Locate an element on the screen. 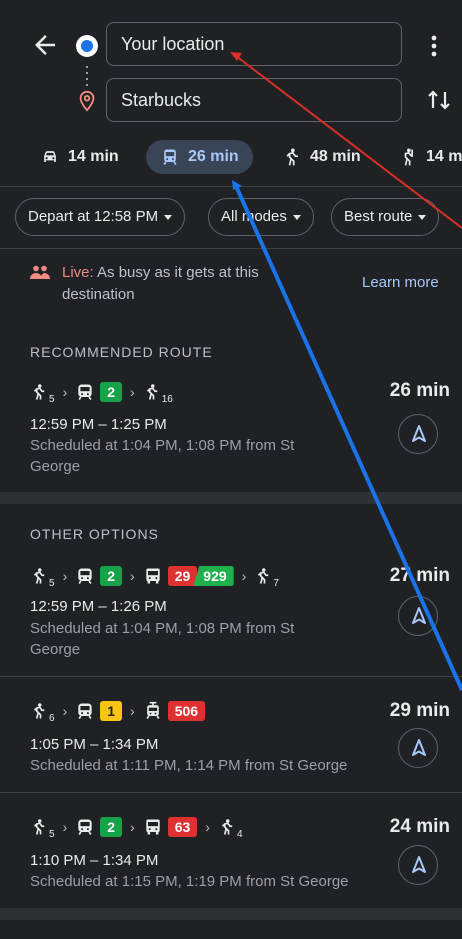 The image size is (462, 939). route-time-range: 12:59 PM – 1:26 PM is located at coordinates (98, 606).